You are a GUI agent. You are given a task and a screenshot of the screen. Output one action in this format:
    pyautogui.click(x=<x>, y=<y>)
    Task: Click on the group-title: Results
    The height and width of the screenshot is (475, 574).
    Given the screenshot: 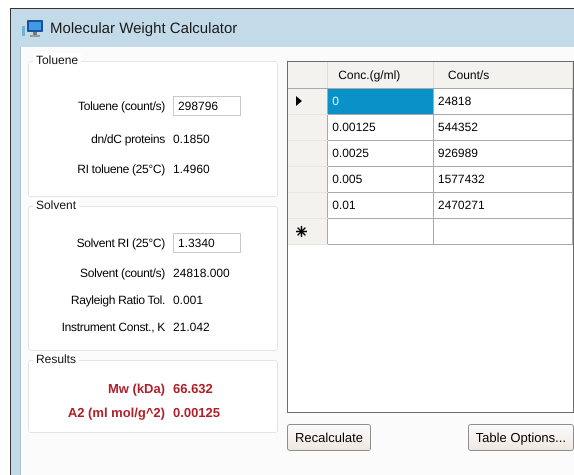 What is the action you would take?
    pyautogui.click(x=56, y=359)
    